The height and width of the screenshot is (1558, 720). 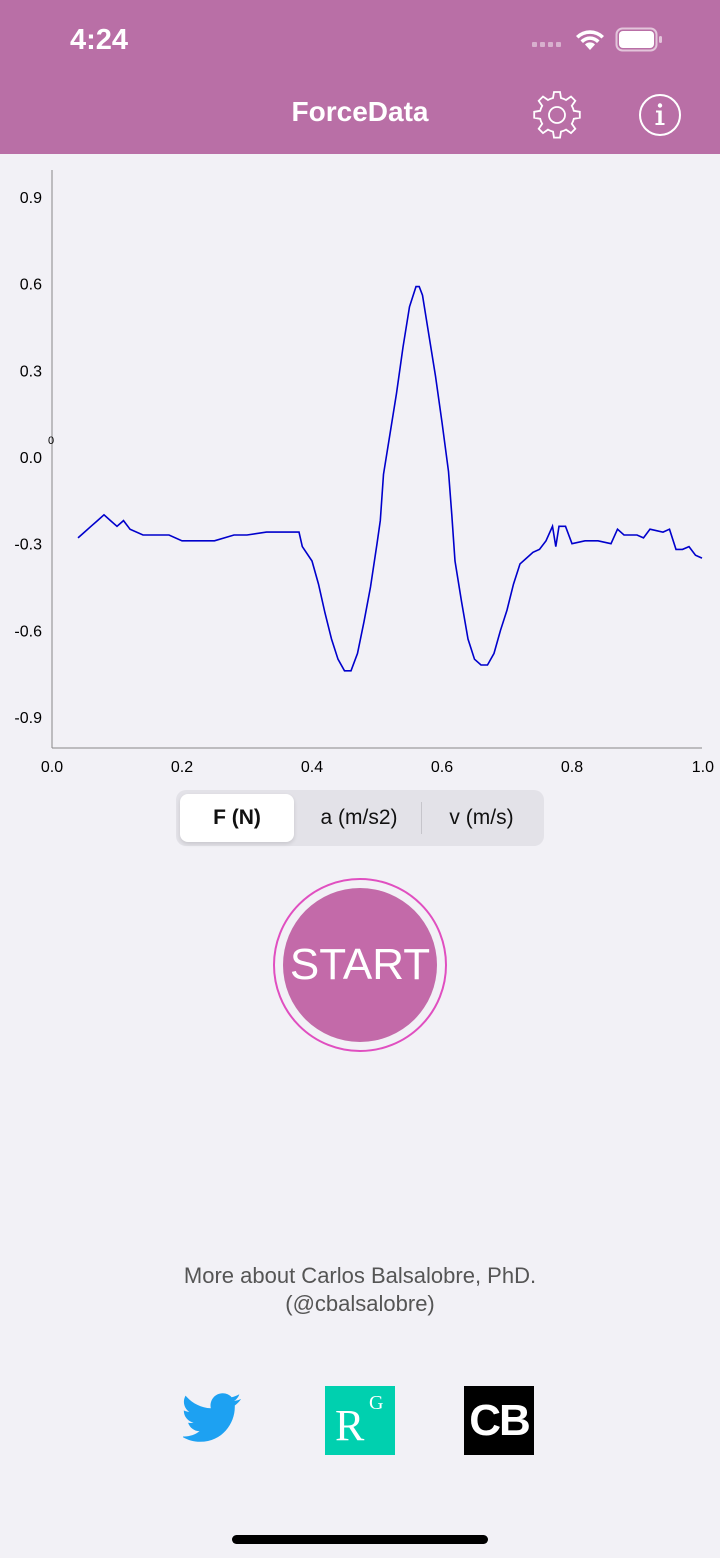 I want to click on x-tick-label: 0.8, so click(x=572, y=767).